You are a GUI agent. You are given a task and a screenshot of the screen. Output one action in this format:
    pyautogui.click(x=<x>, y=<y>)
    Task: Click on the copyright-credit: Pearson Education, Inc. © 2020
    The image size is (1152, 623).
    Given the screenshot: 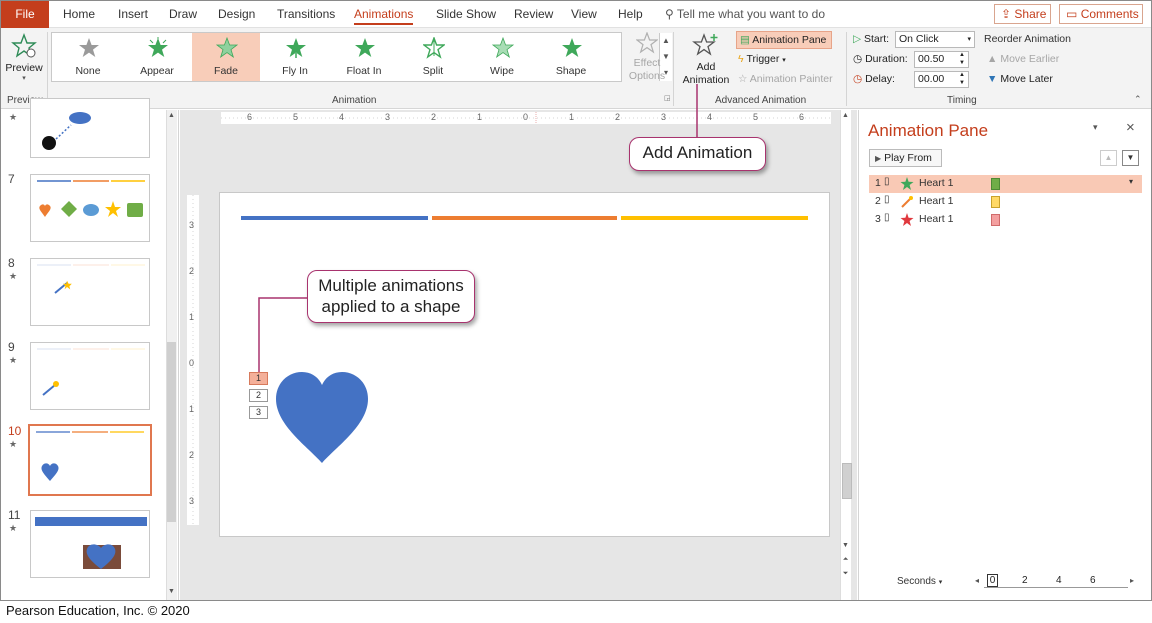 What is the action you would take?
    pyautogui.click(x=98, y=610)
    